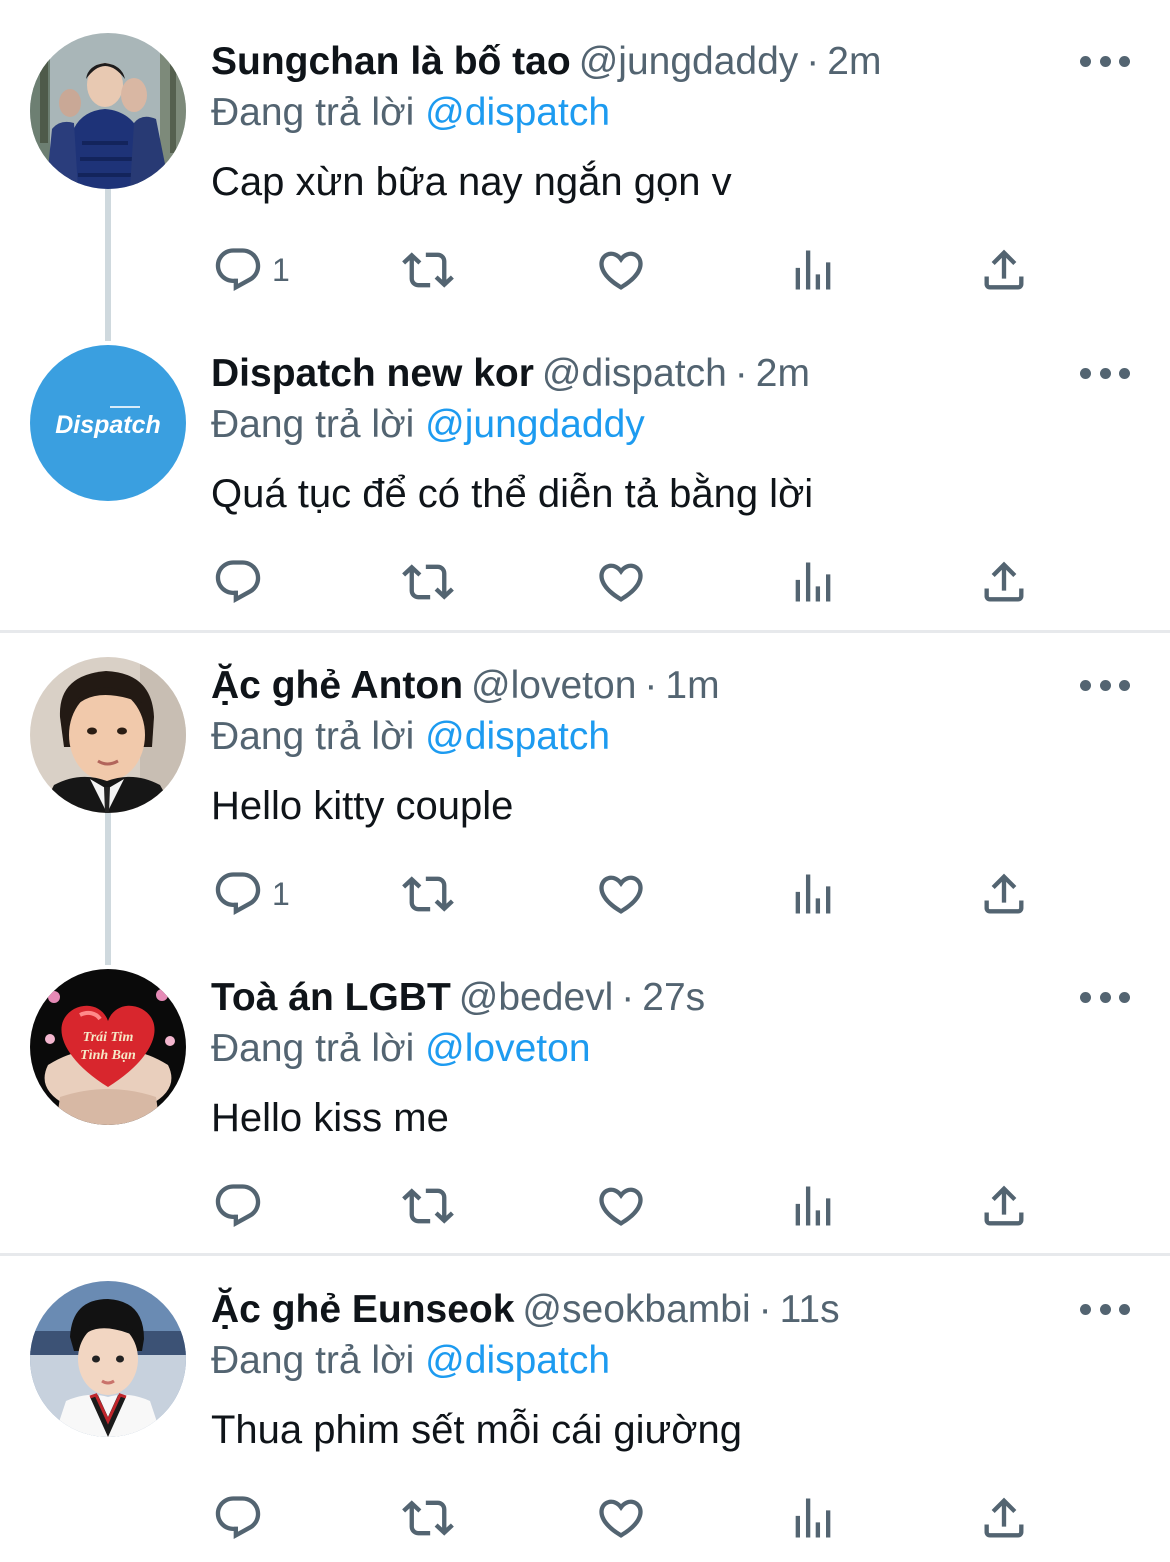 Image resolution: width=1170 pixels, height=1562 pixels. Describe the element at coordinates (362, 806) in the screenshot. I see `tweet-text: Hello kitty couple` at that location.